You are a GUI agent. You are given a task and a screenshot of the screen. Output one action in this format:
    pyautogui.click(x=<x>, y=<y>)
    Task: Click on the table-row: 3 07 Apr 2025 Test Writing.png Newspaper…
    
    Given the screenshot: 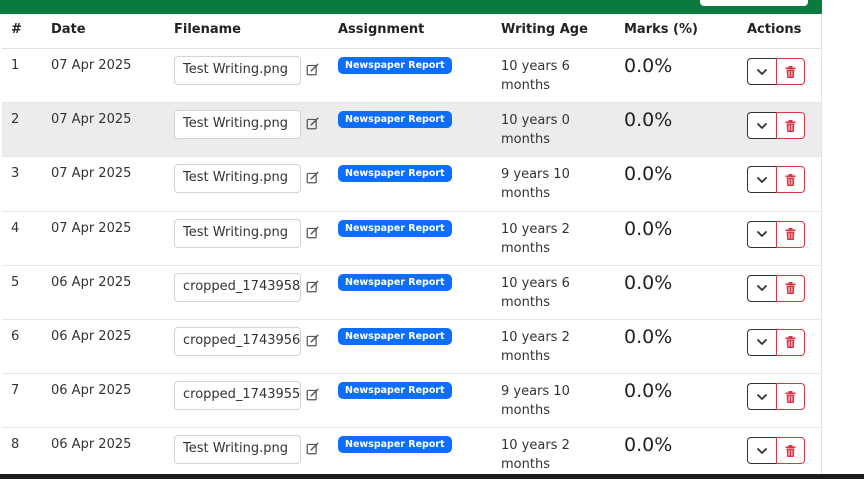 What is the action you would take?
    pyautogui.click(x=411, y=184)
    